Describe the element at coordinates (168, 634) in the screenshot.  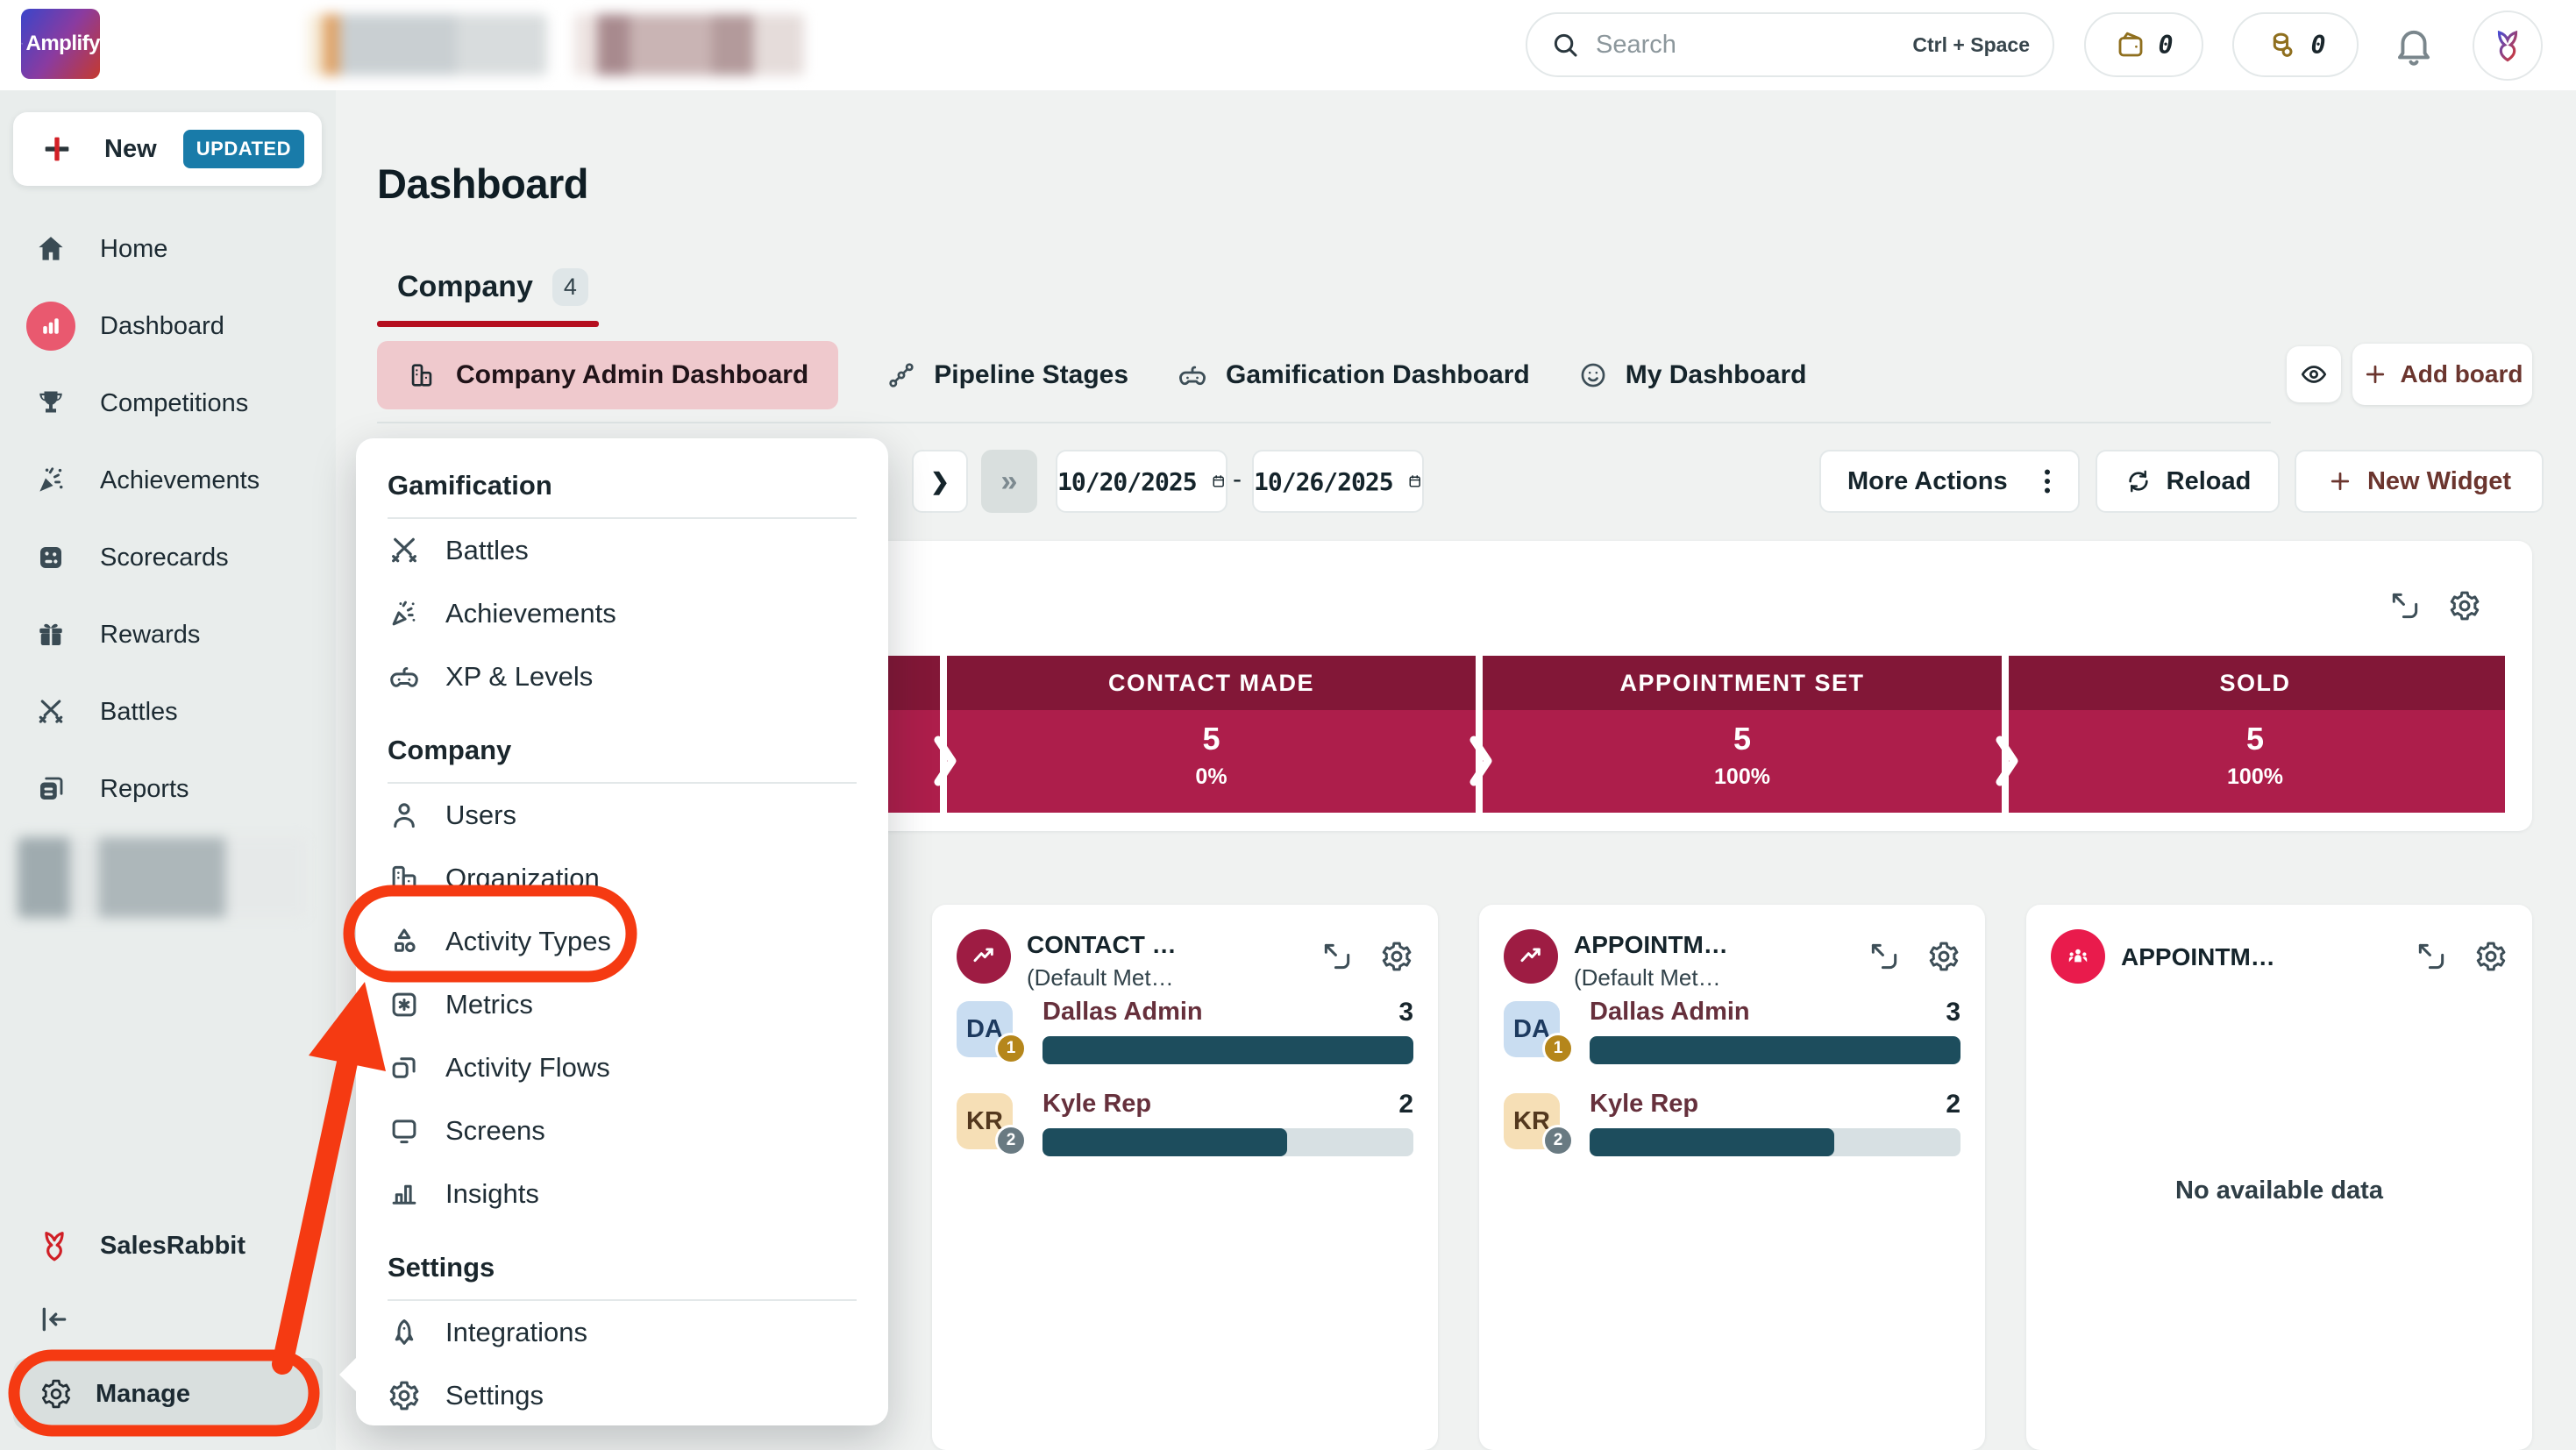
I see `sidebar-item-rewards: Rewards` at that location.